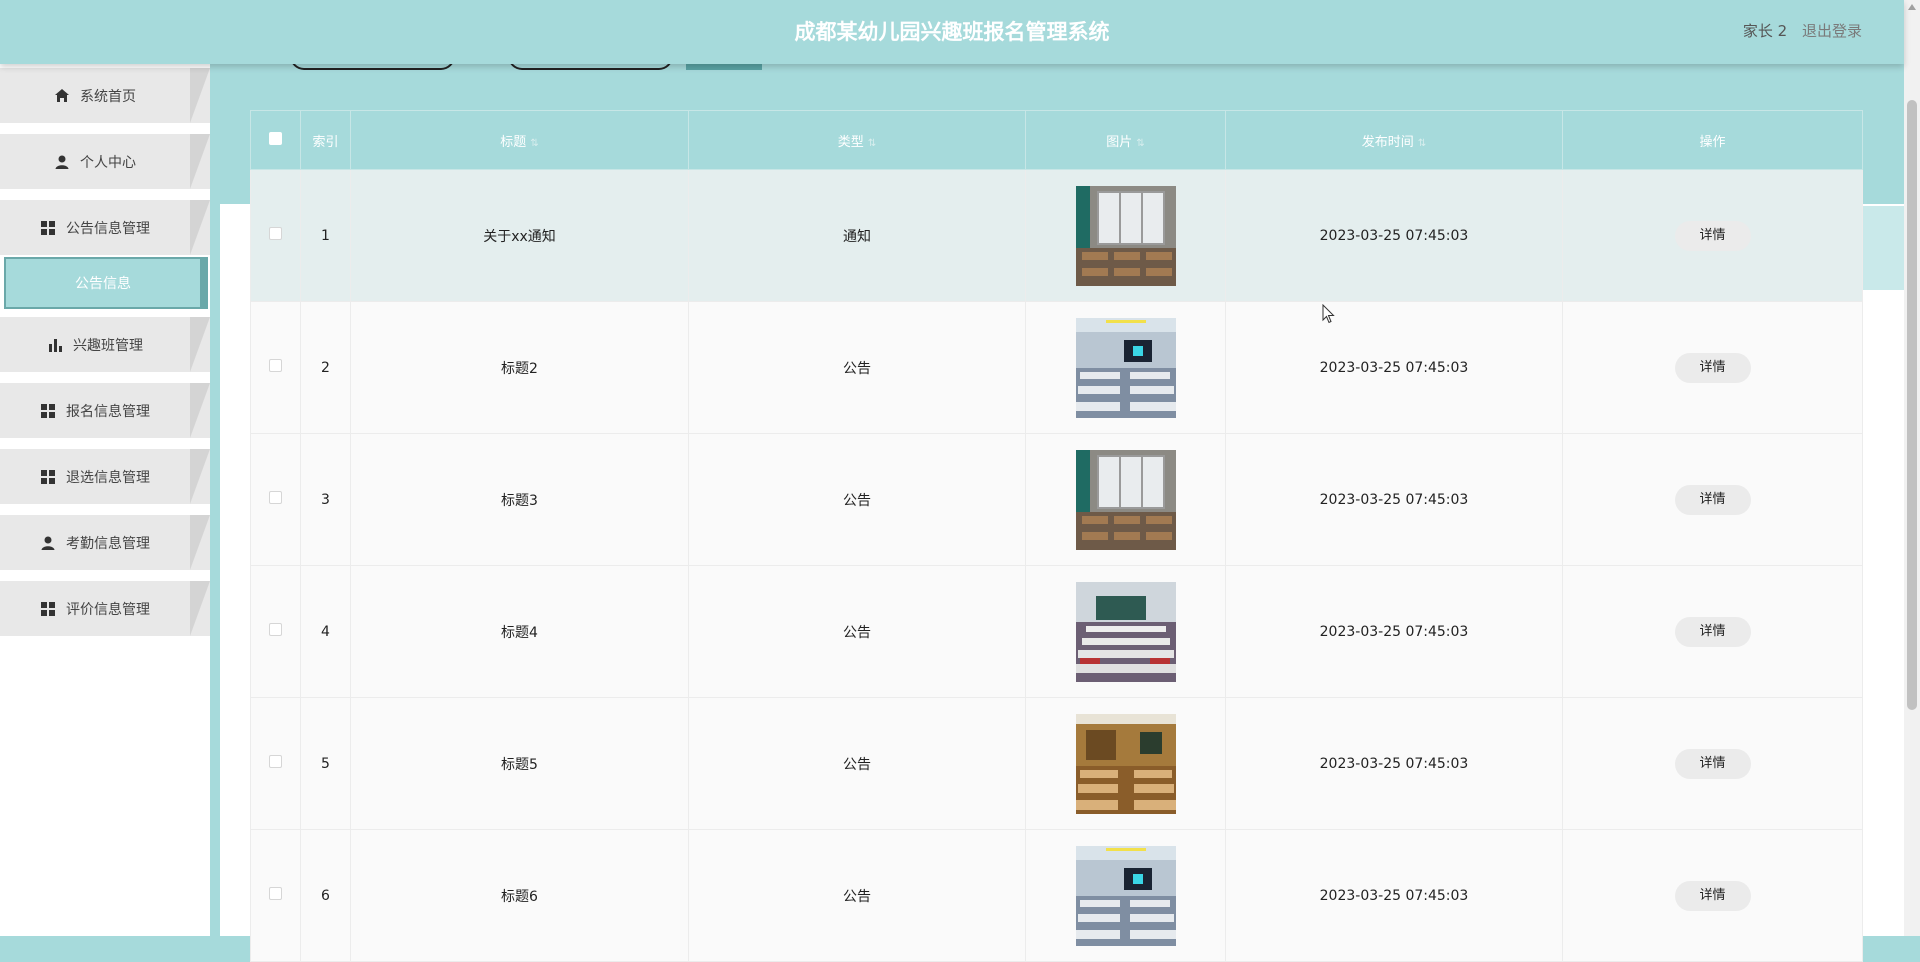 This screenshot has width=1920, height=962. Describe the element at coordinates (103, 284) in the screenshot. I see `sidebar-subitem-label: 公告信息` at that location.